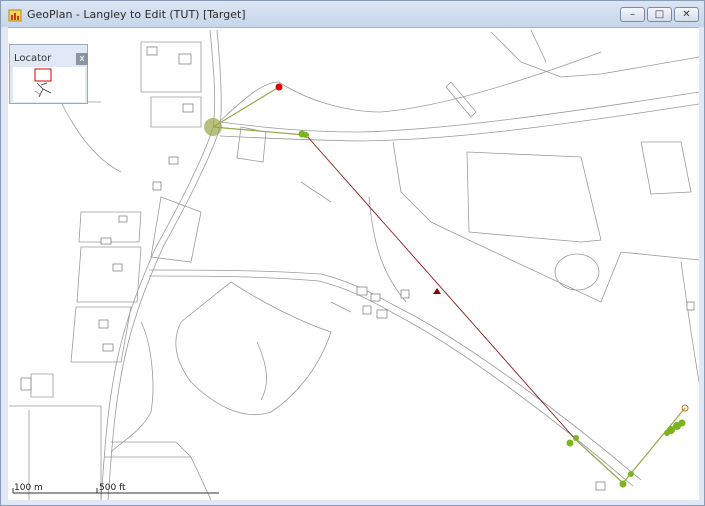  I want to click on scale-metric-label: 100 m, so click(28, 488).